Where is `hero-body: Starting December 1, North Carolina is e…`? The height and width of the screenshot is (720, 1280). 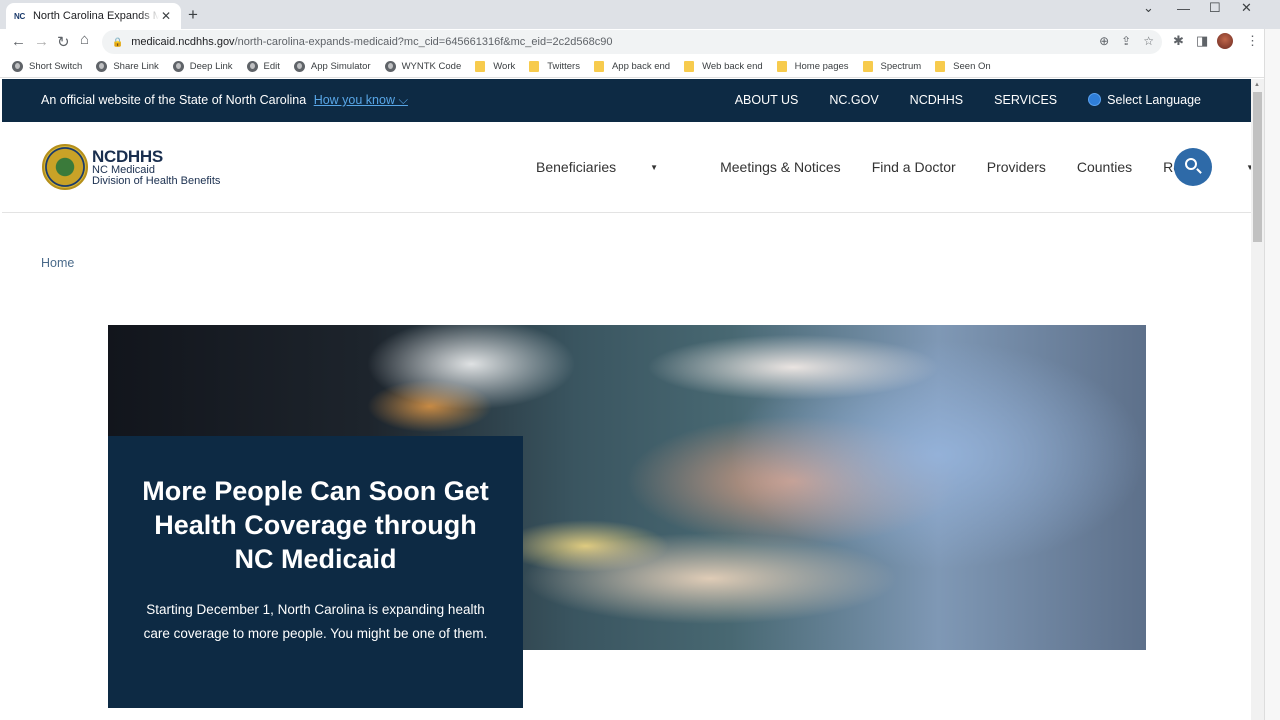
hero-body: Starting December 1, North Carolina is e… is located at coordinates (315, 621).